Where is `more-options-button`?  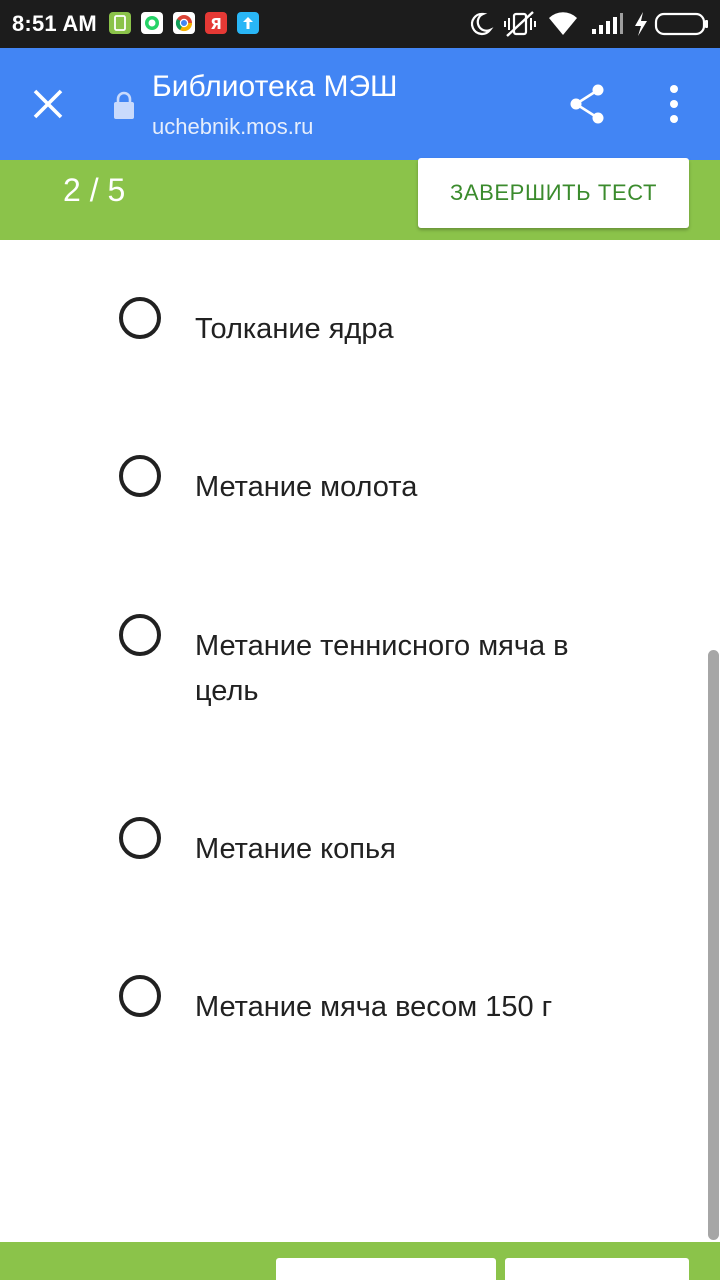 more-options-button is located at coordinates (674, 104).